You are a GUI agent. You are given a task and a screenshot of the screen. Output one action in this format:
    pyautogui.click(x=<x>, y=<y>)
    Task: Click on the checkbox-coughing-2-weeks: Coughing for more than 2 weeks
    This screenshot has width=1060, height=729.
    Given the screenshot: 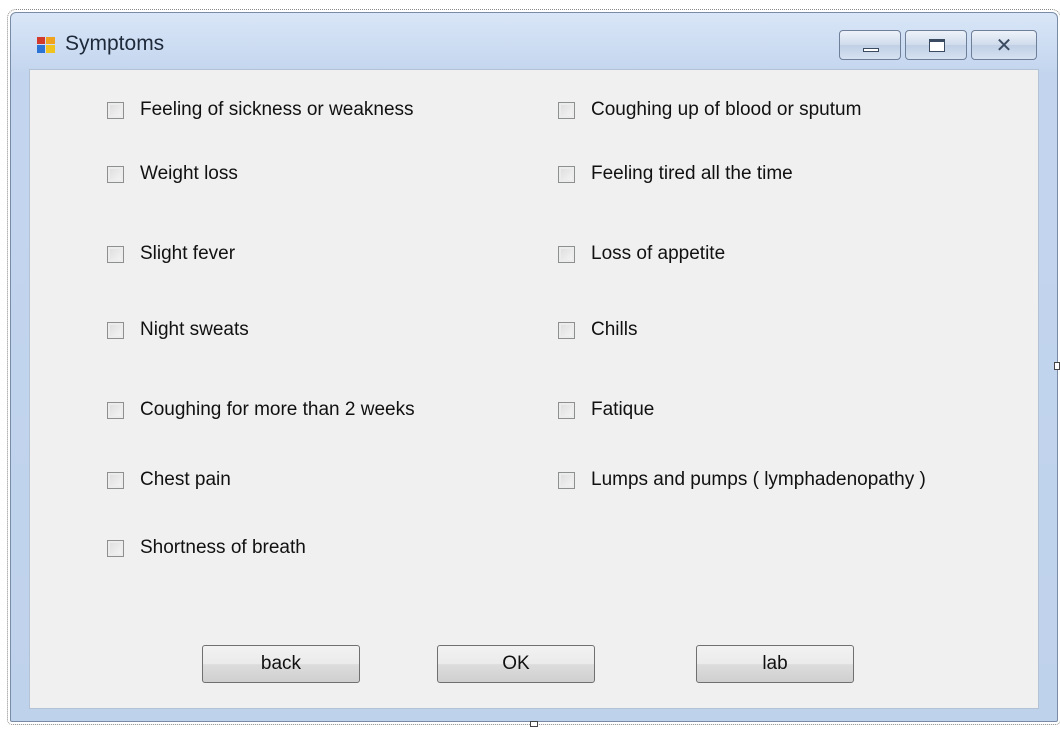 What is the action you would take?
    pyautogui.click(x=261, y=410)
    